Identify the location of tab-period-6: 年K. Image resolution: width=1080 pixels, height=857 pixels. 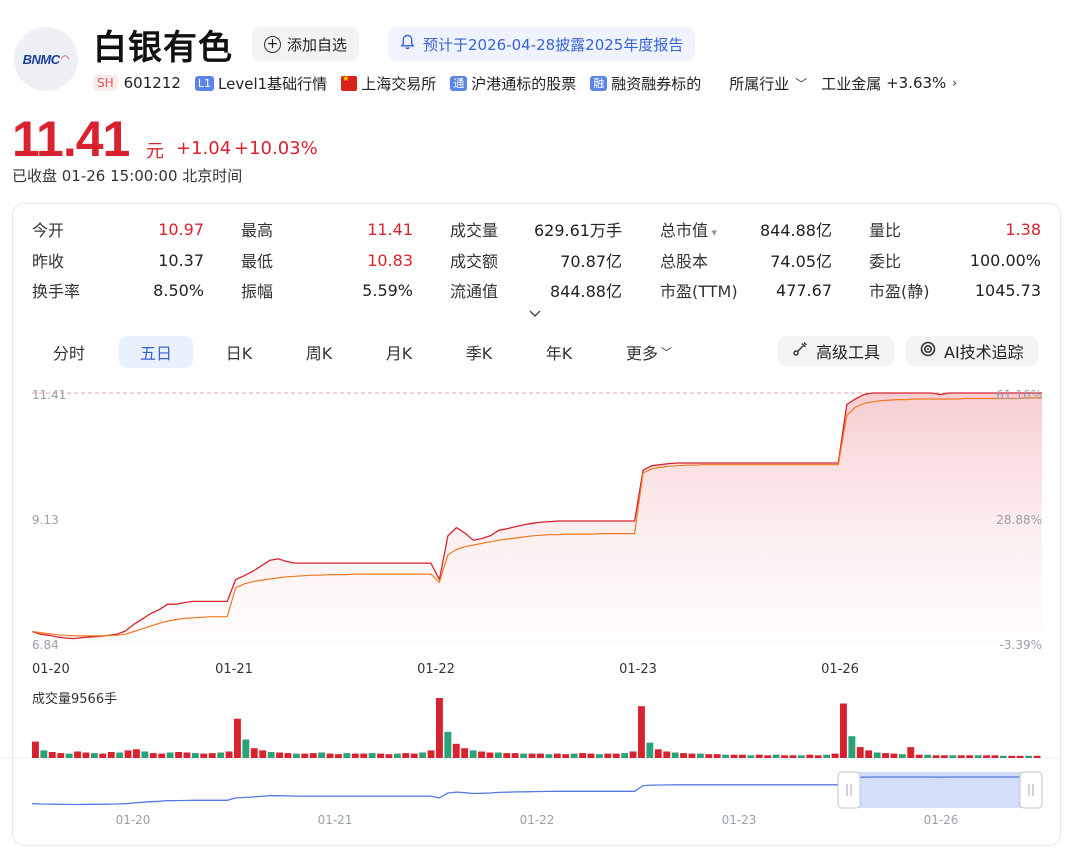
(559, 352).